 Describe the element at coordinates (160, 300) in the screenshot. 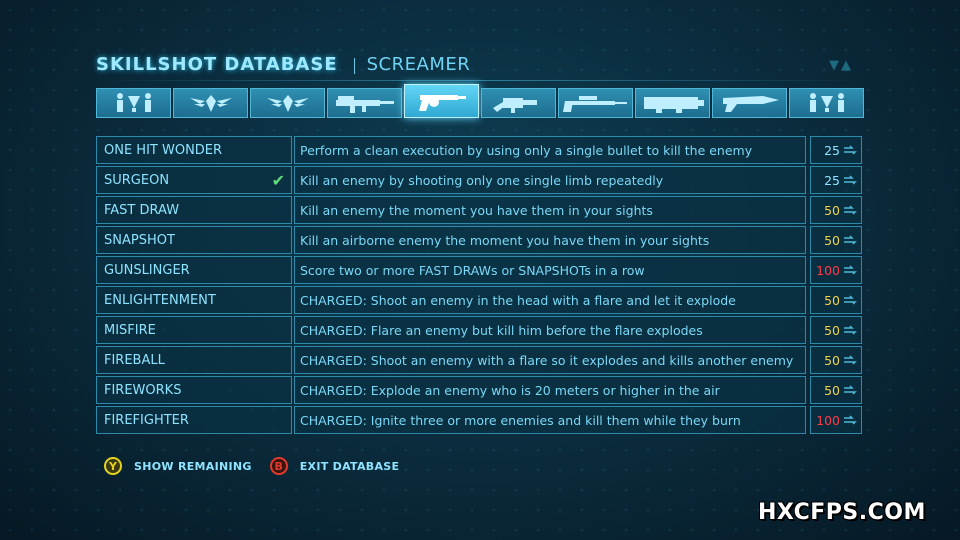

I see `skillshot-name: ENLIGHTENMENT` at that location.